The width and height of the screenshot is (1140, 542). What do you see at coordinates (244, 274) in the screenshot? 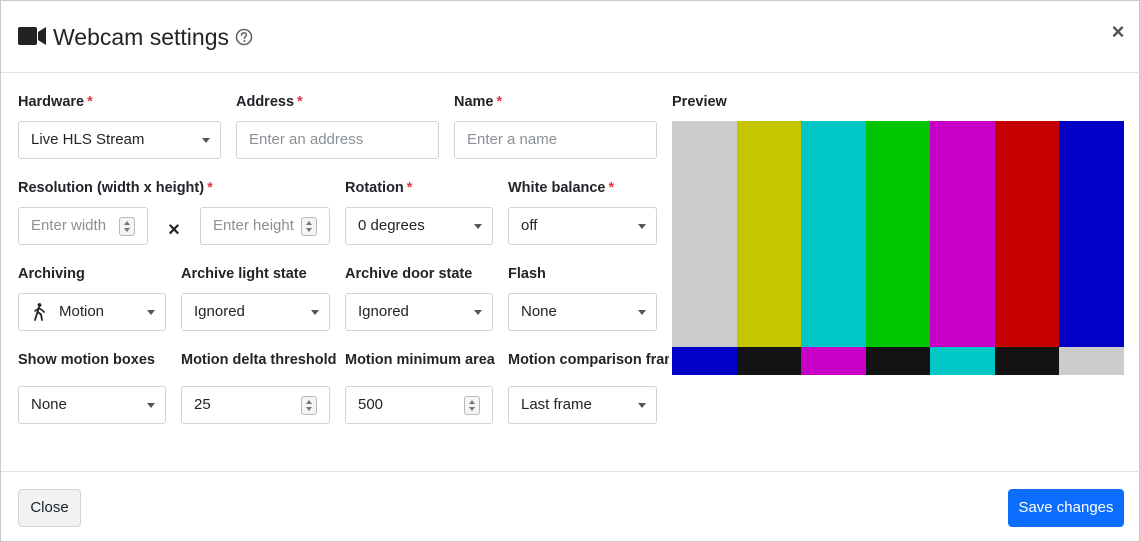
I see `archive-light-state-label: Archive light state` at bounding box center [244, 274].